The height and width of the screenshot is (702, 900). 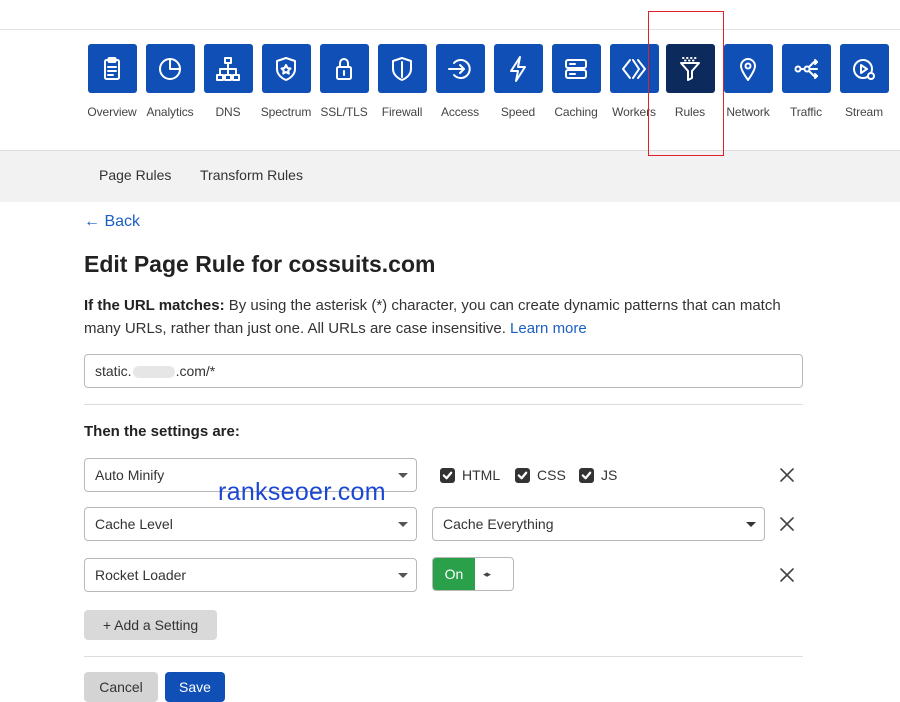 What do you see at coordinates (135, 175) in the screenshot?
I see `subnav-page-rules: Page Rules` at bounding box center [135, 175].